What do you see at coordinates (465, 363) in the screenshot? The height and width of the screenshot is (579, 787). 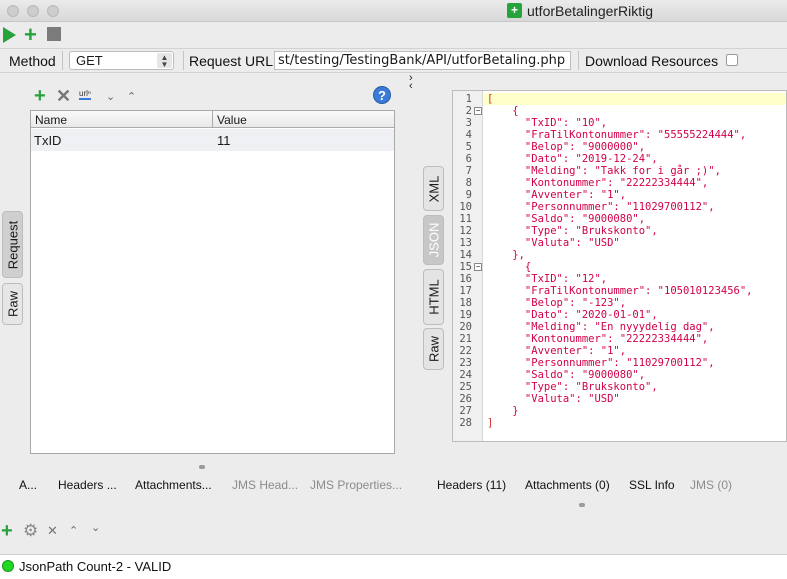 I see `line-number: 23` at bounding box center [465, 363].